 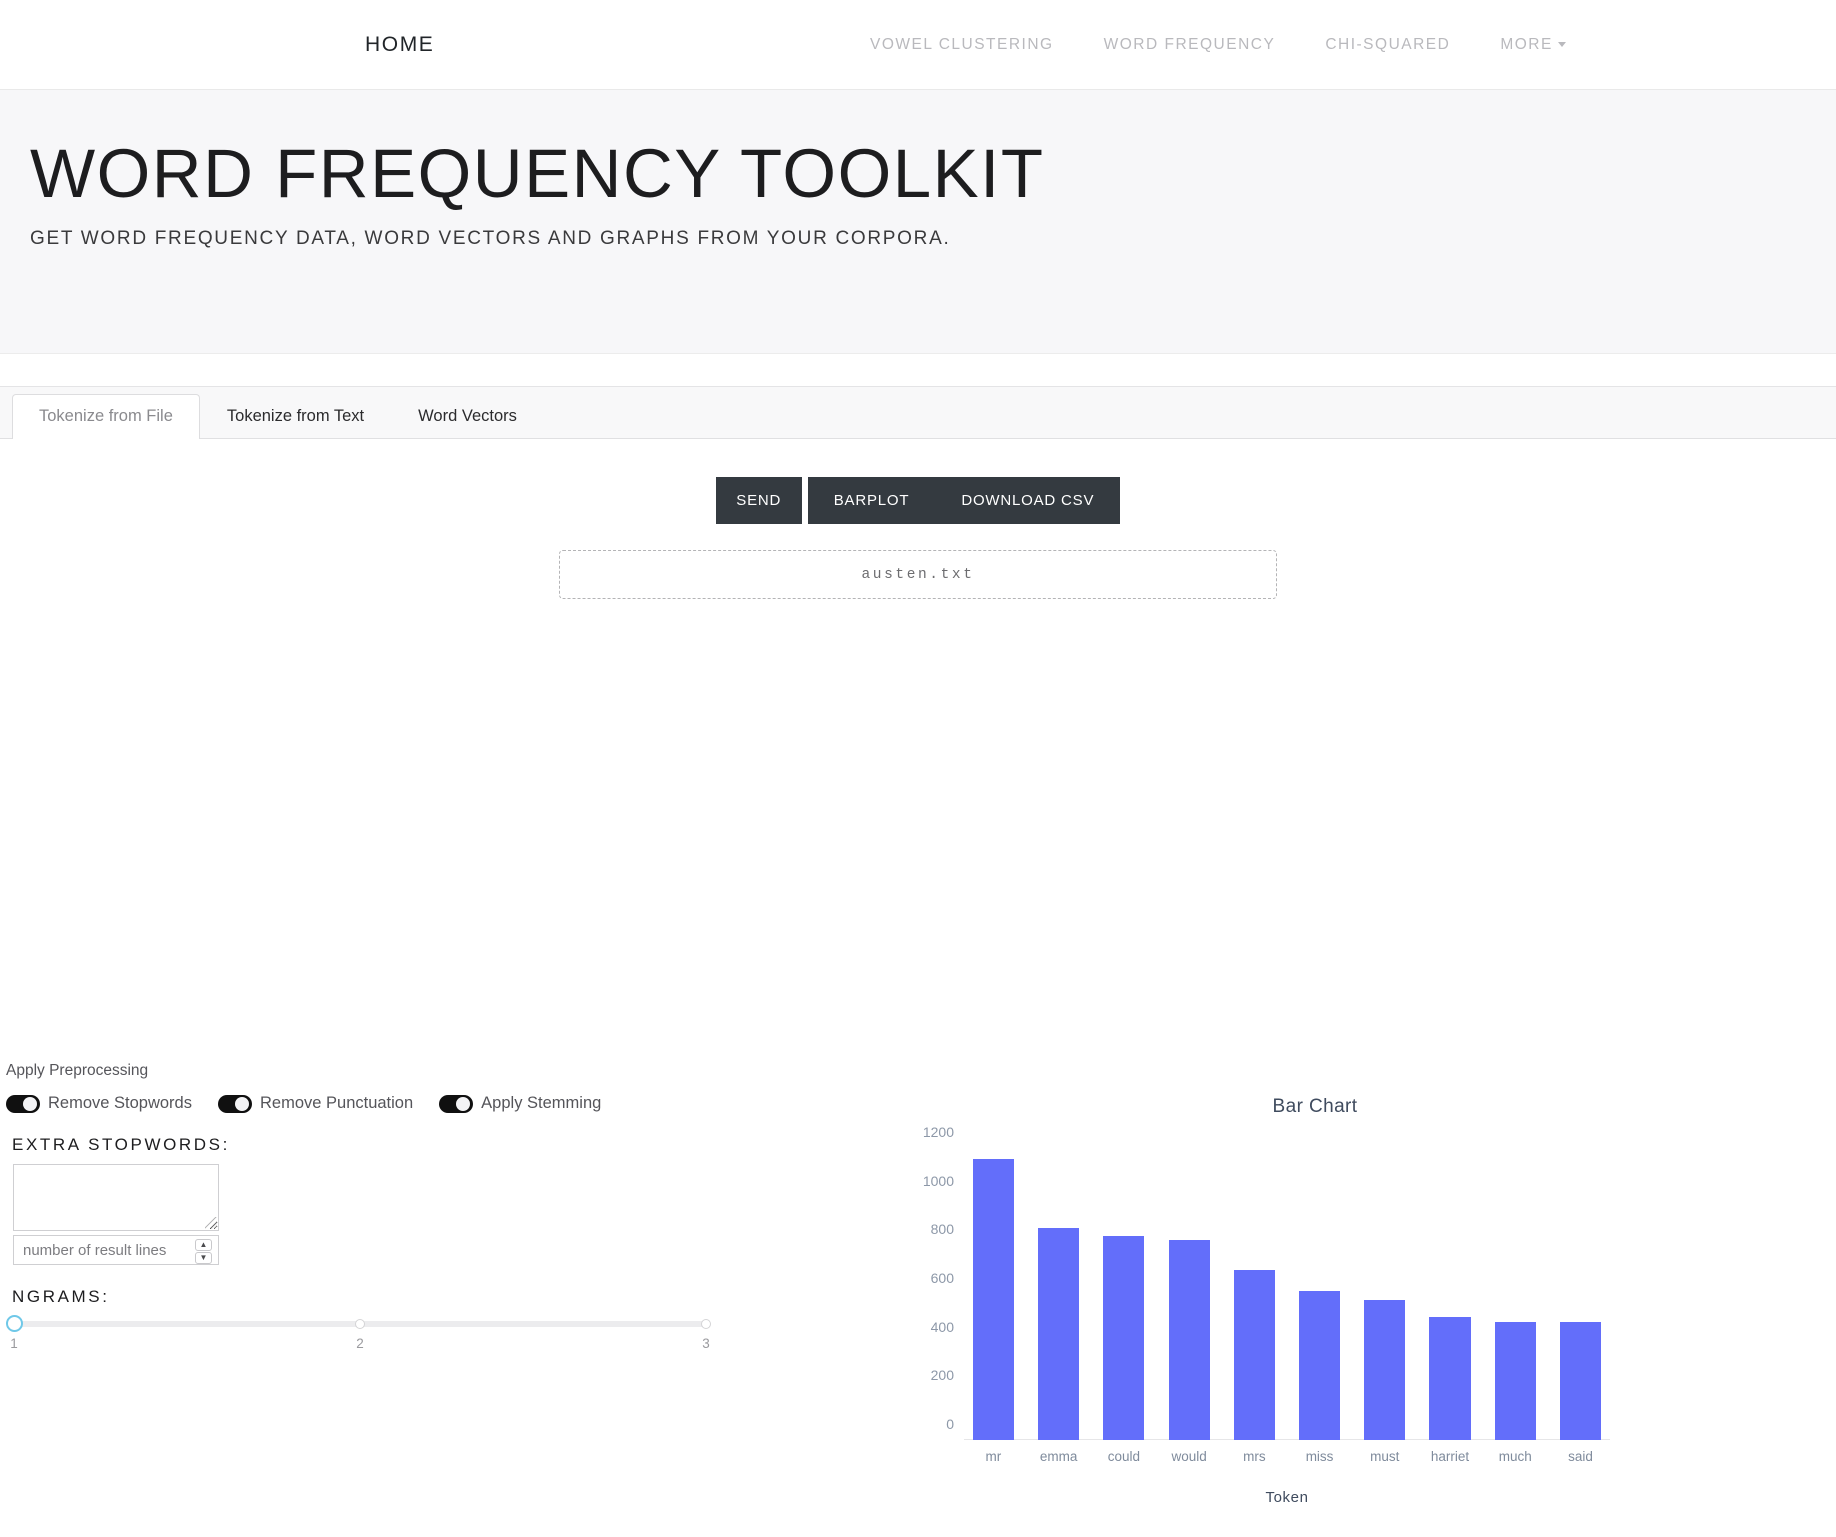 I want to click on chart-bar-column: miss, so click(x=1319, y=1306).